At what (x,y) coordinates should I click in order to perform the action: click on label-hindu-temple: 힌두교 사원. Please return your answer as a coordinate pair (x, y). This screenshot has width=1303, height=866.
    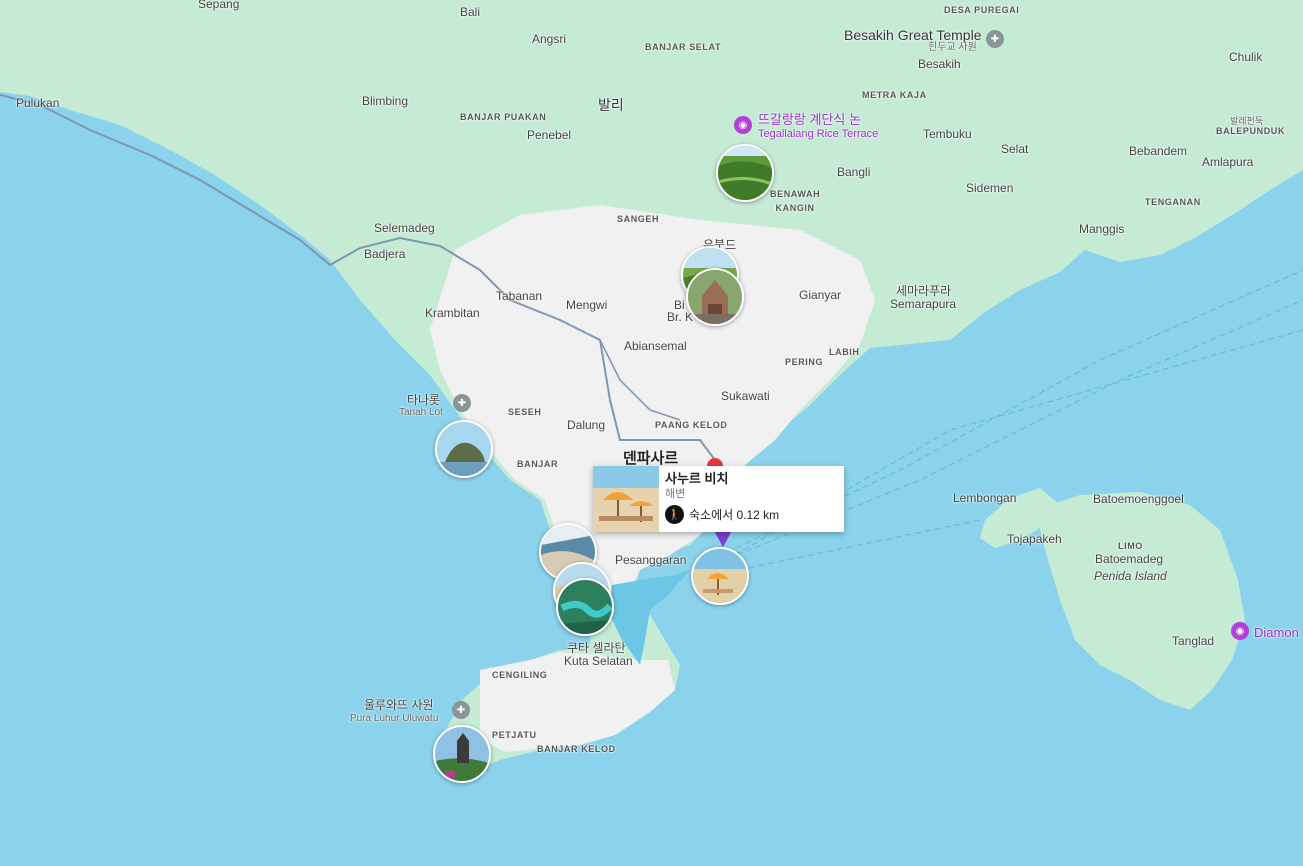
    Looking at the image, I should click on (952, 47).